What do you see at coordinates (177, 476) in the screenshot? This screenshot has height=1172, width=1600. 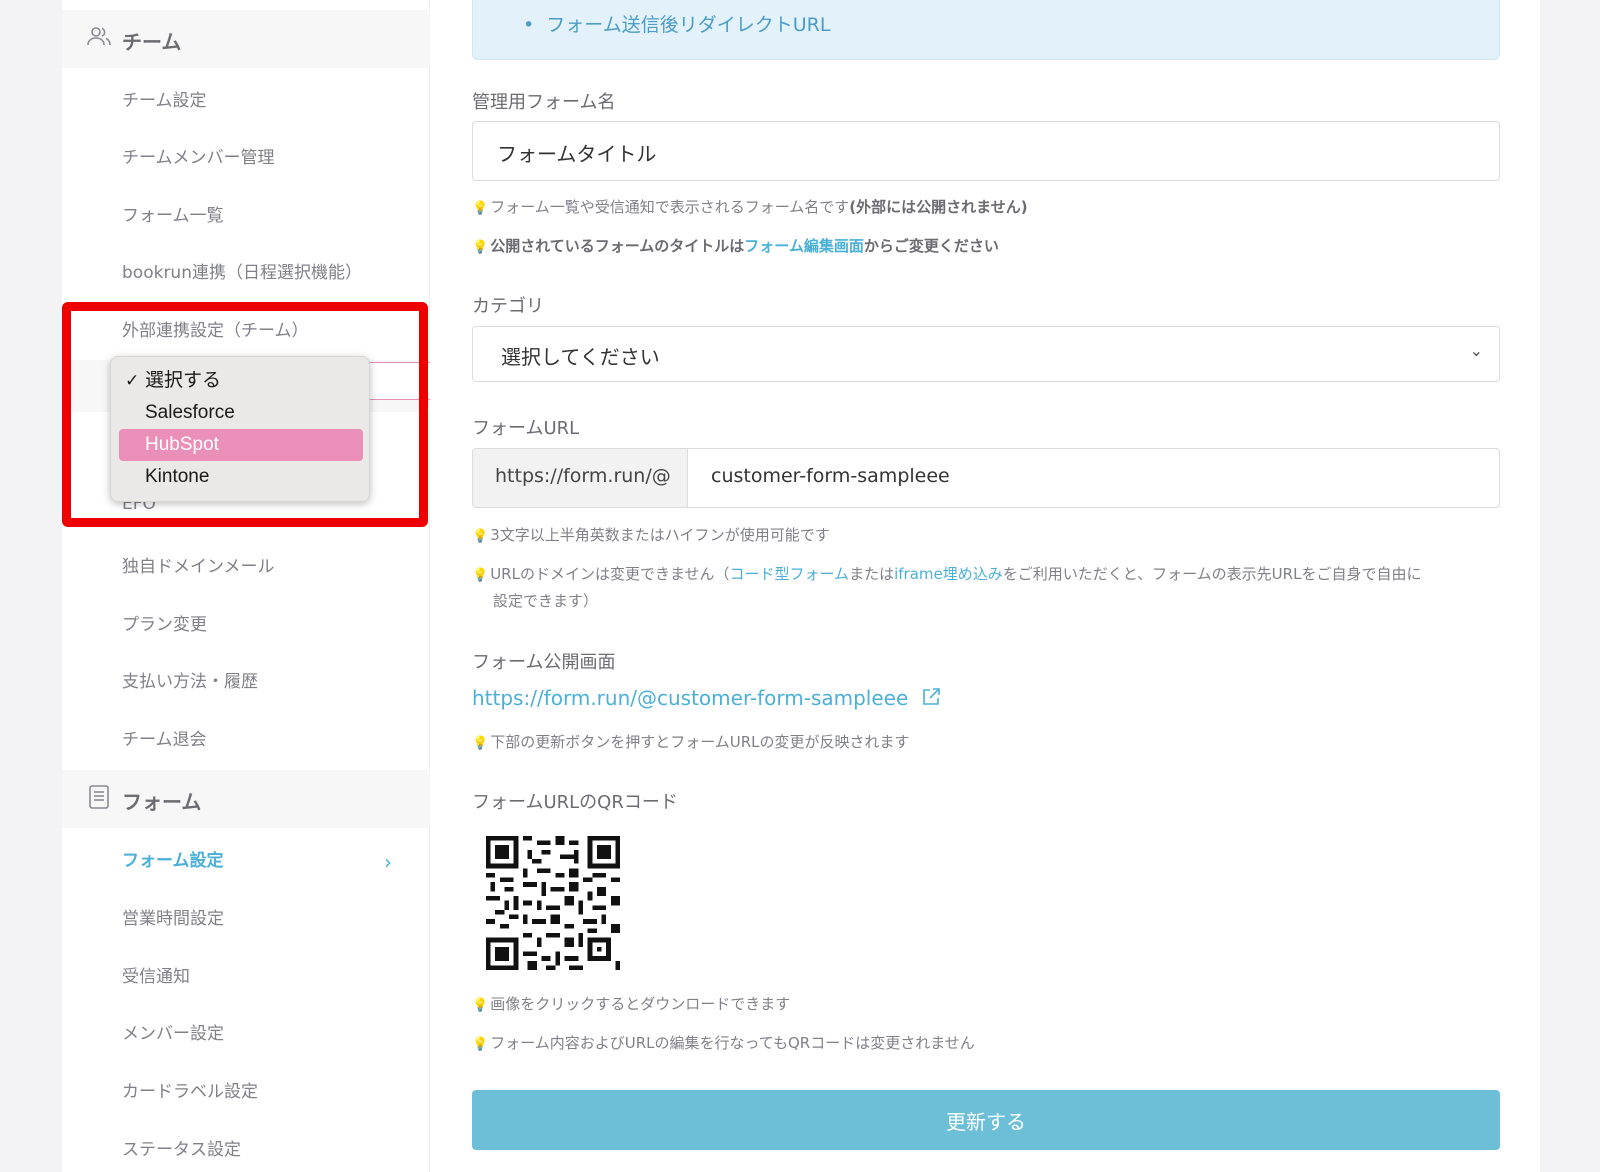 I see `dropdown-option-label: Kintone` at bounding box center [177, 476].